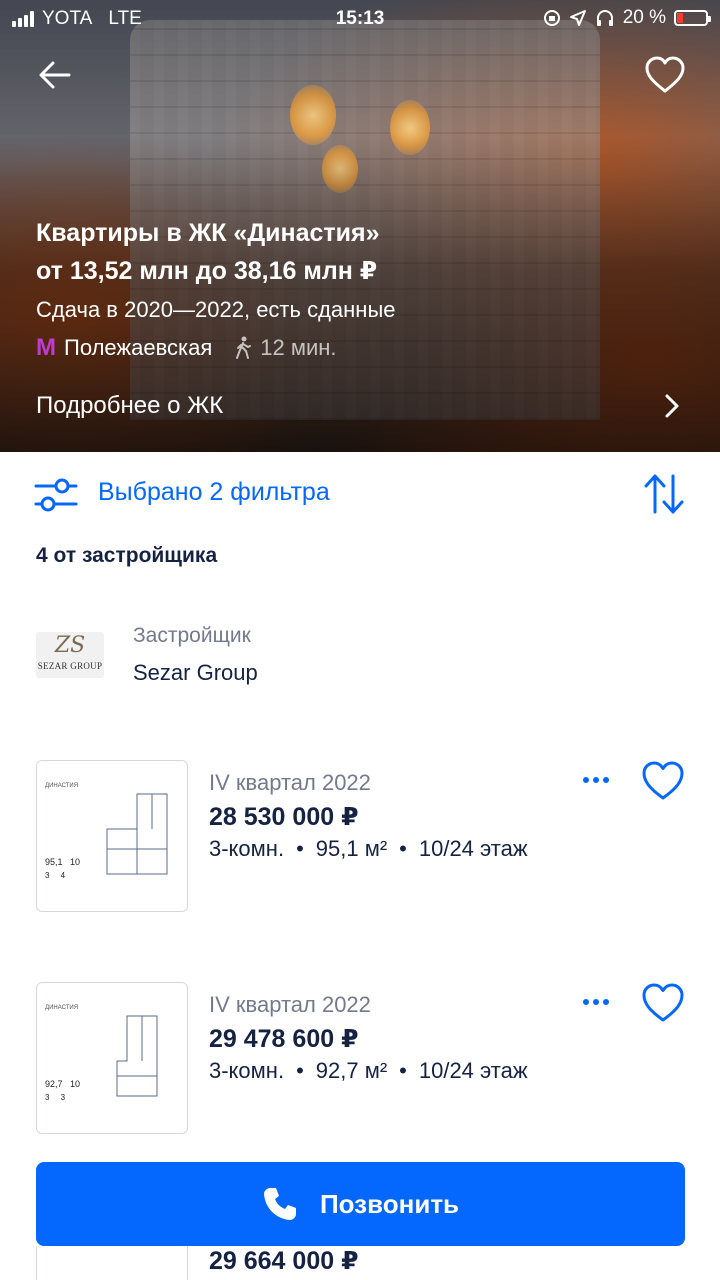 The image size is (720, 1280). What do you see at coordinates (208, 233) in the screenshot?
I see `complex-title: Квартиры в ЖК «Династия»` at bounding box center [208, 233].